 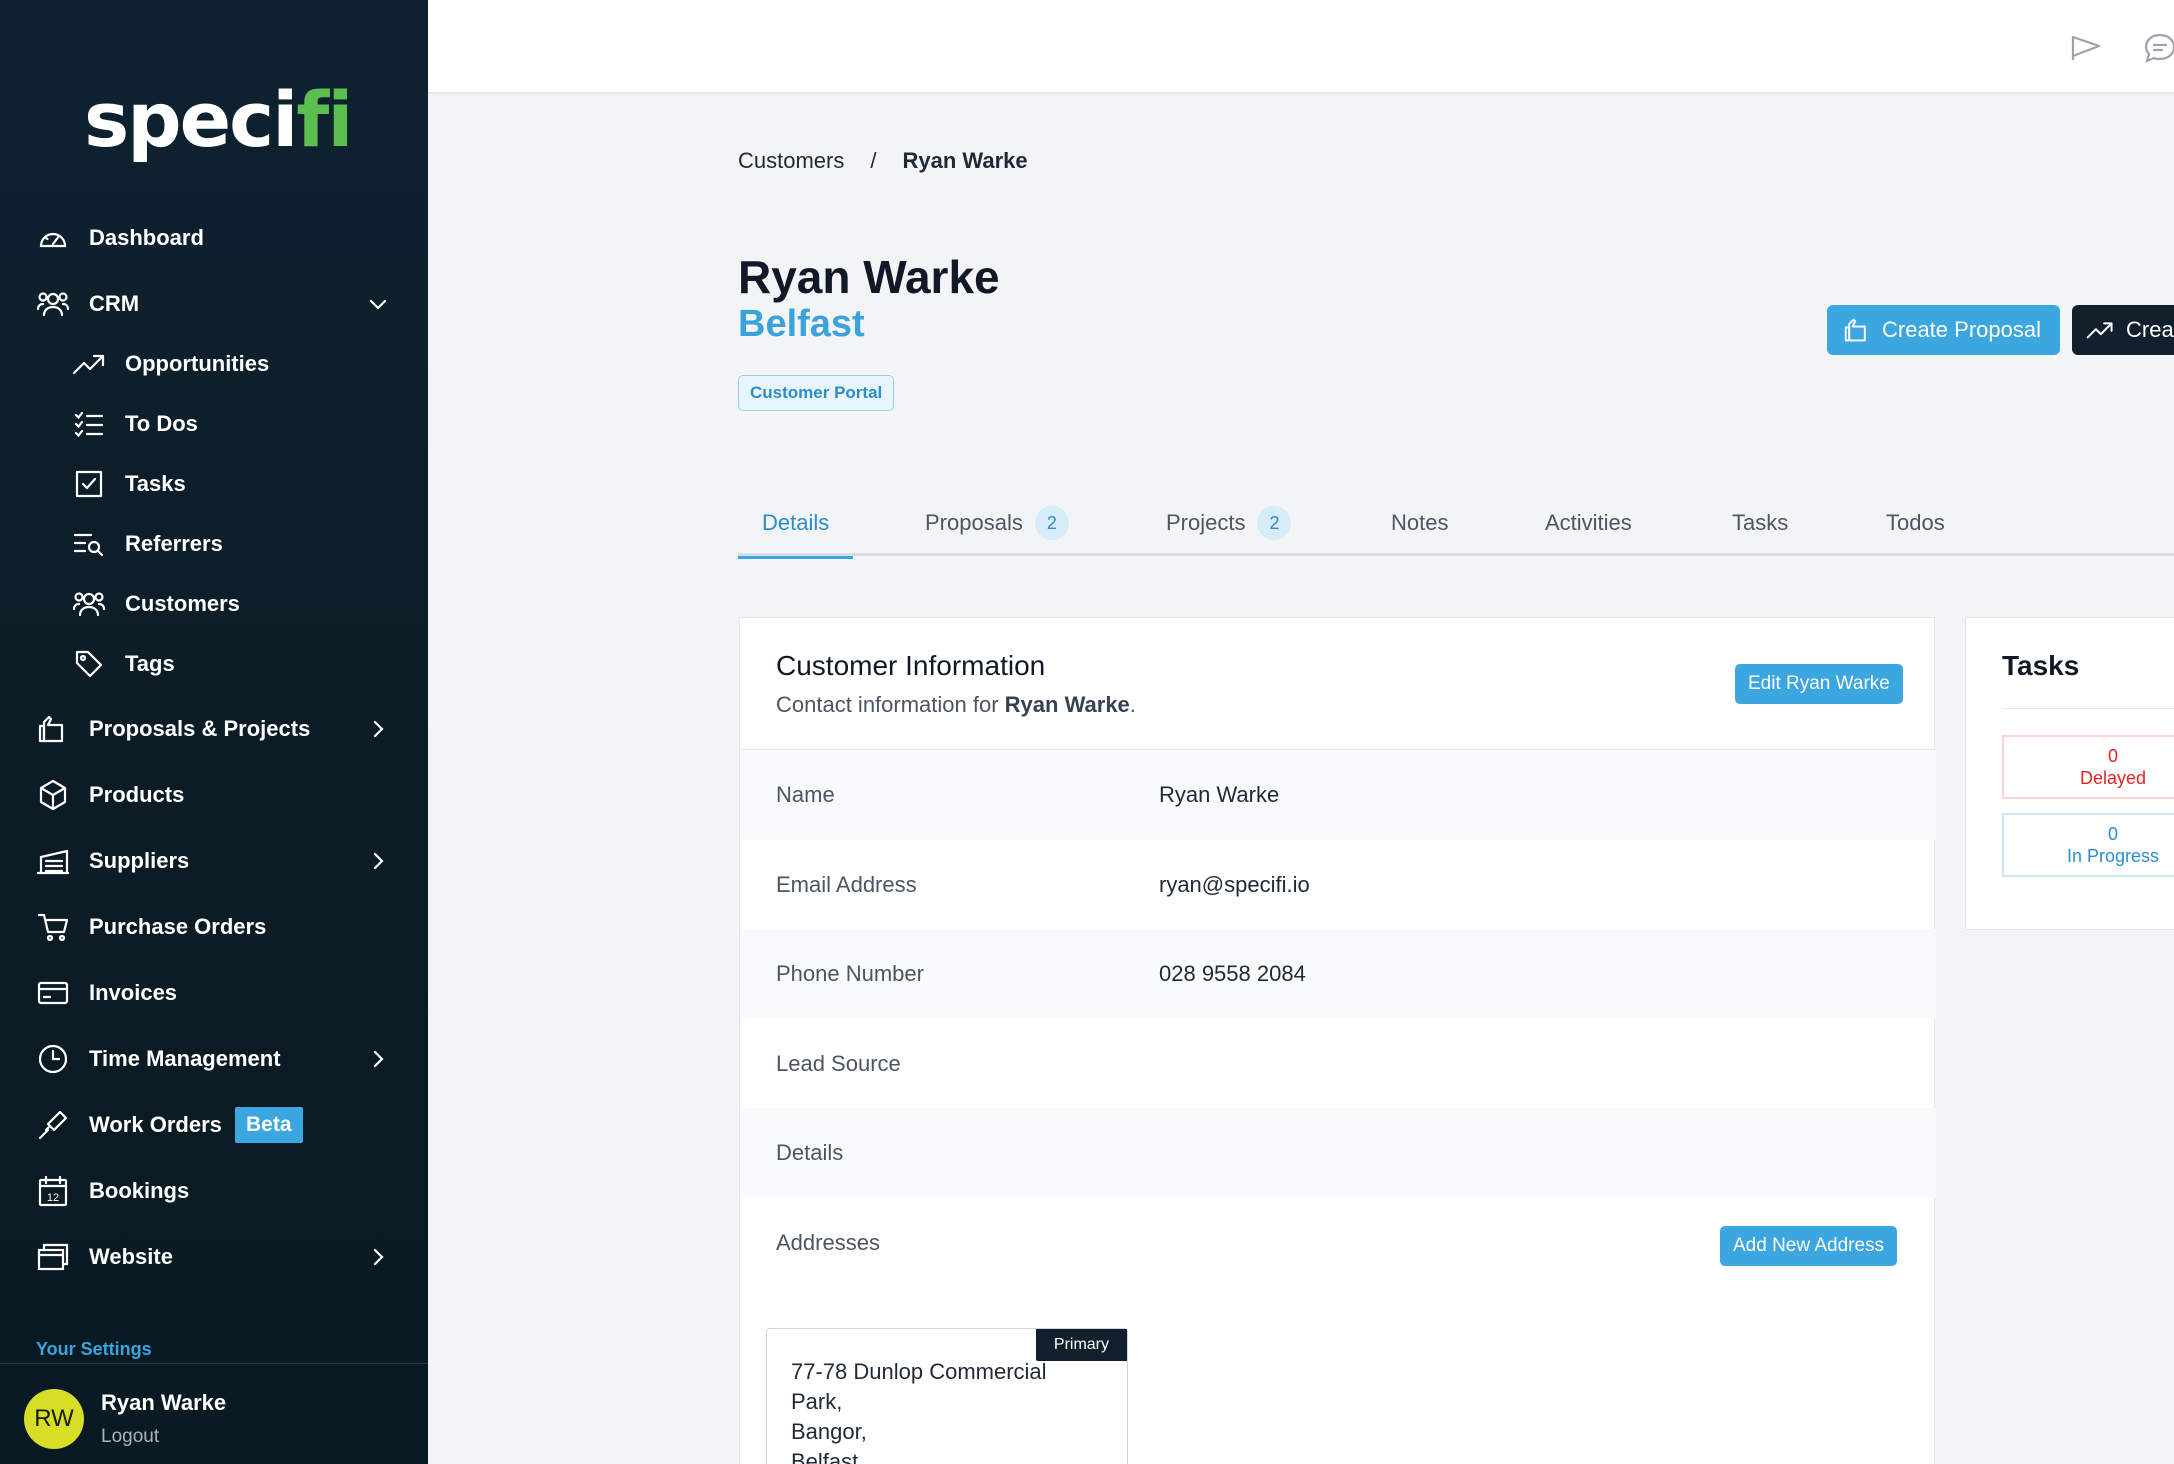 I want to click on field-label: Lead Source, so click(x=838, y=1063).